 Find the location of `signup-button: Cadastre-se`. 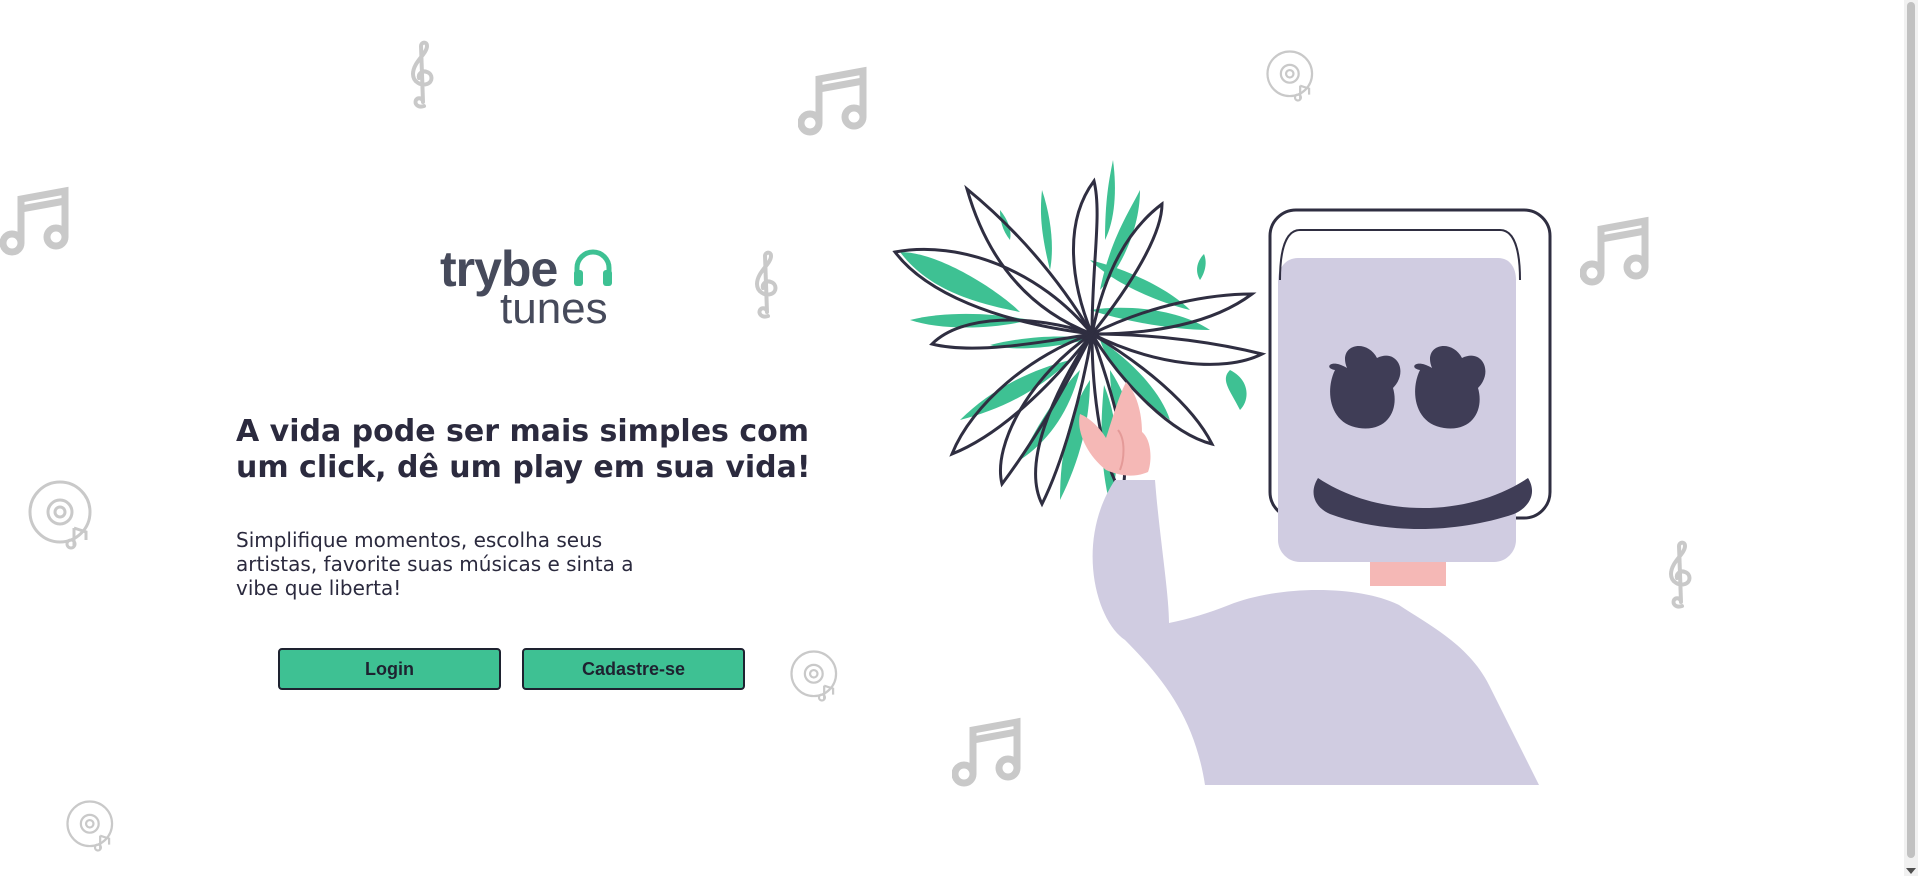

signup-button: Cadastre-se is located at coordinates (633, 669).